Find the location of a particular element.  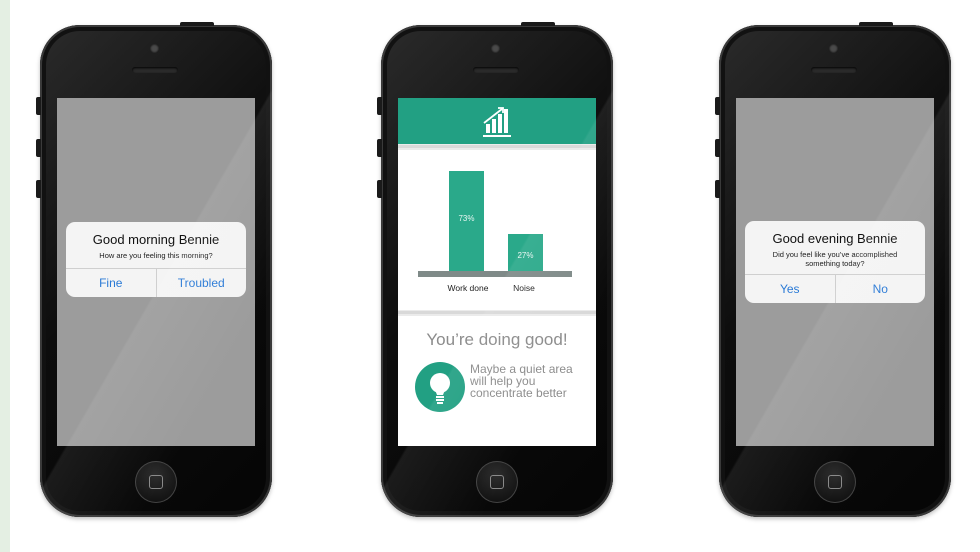

bar-chart-growth-icon is located at coordinates (497, 122).